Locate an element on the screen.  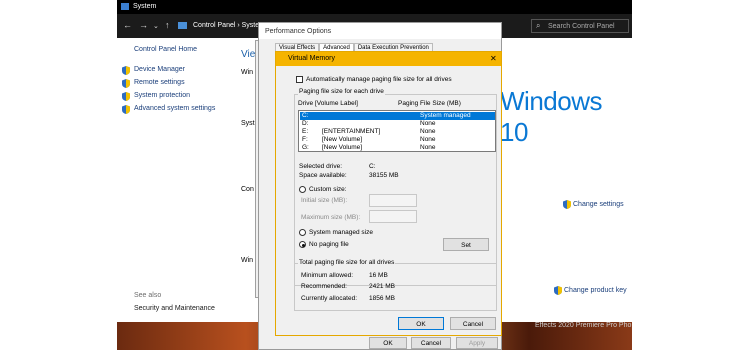
see-also-label: See also is located at coordinates (148, 295).